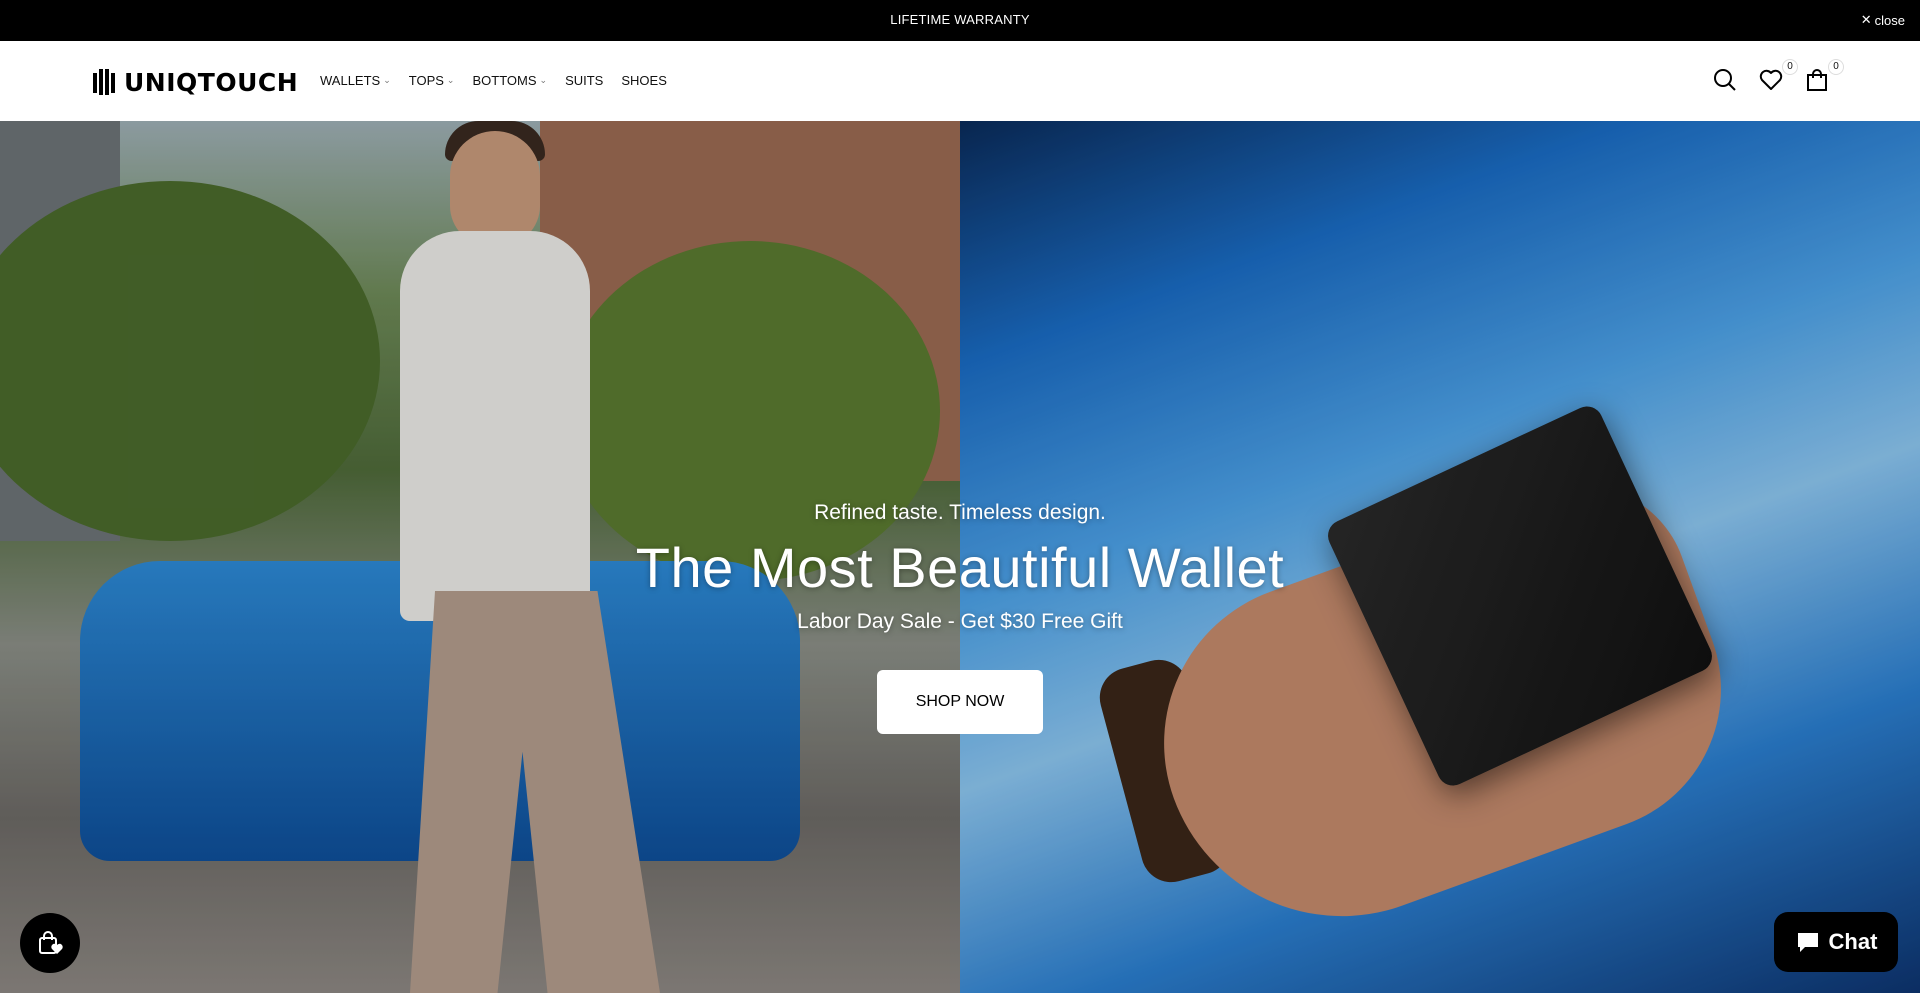 The image size is (1920, 993). Describe the element at coordinates (350, 80) in the screenshot. I see `nav-label: WALLETS` at that location.